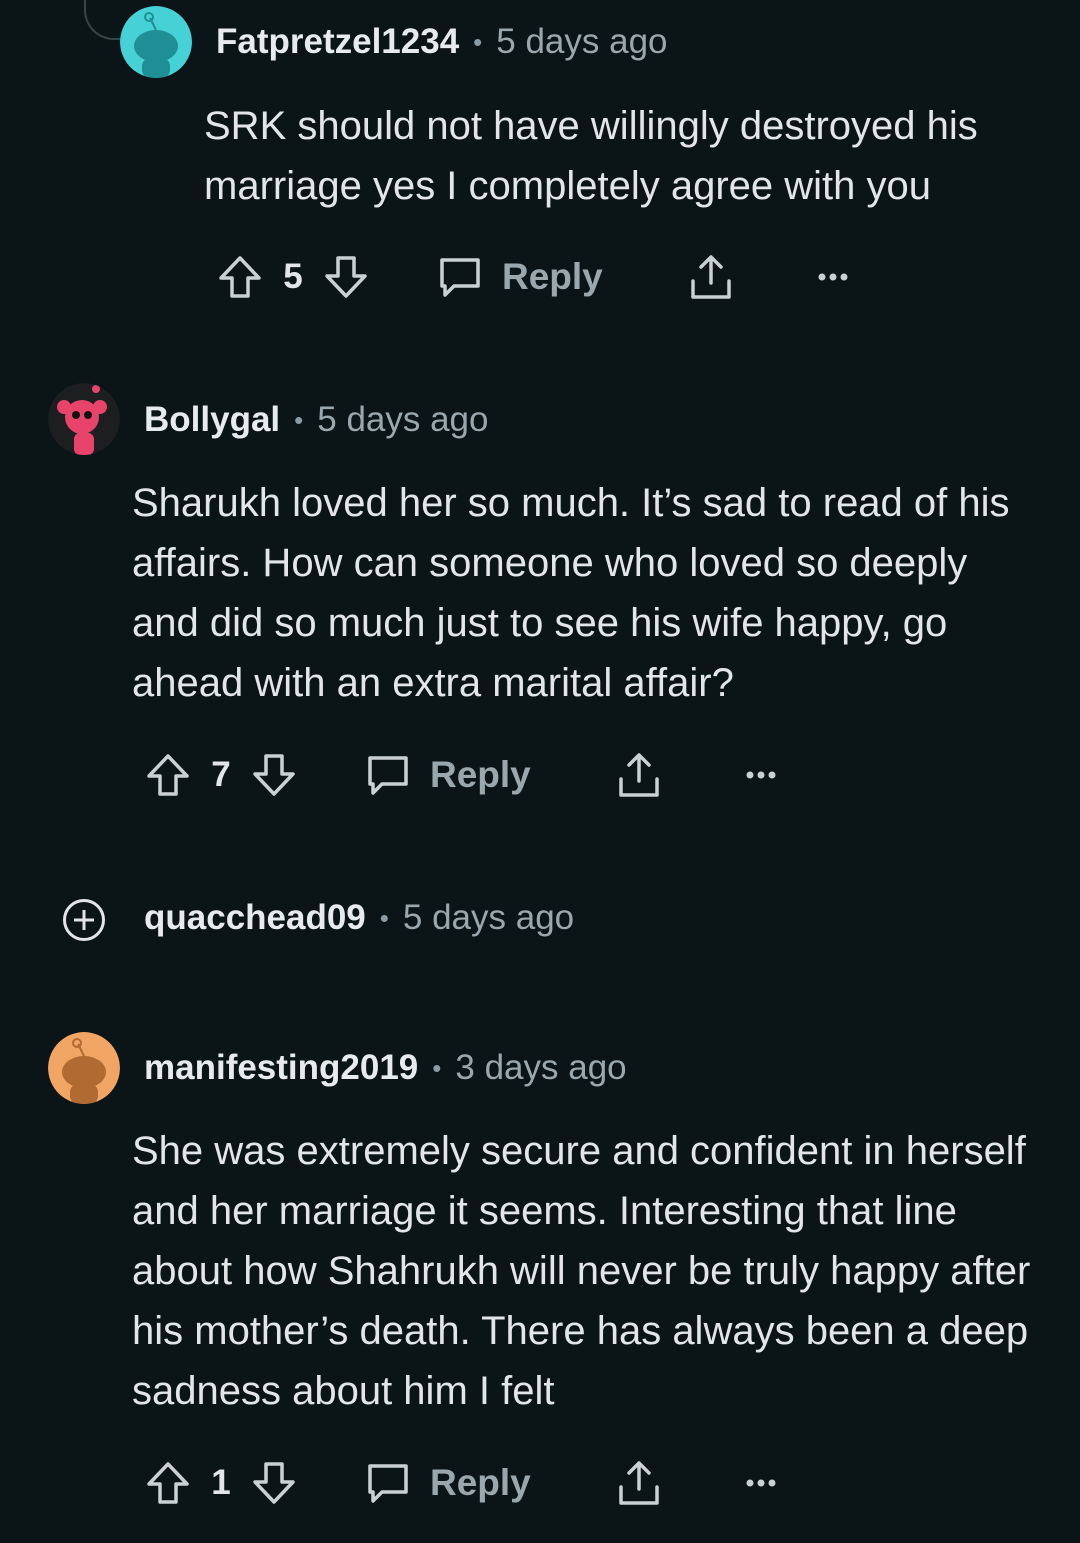  I want to click on comment-header: manifesting2019 • 3 days ago, so click(385, 1068).